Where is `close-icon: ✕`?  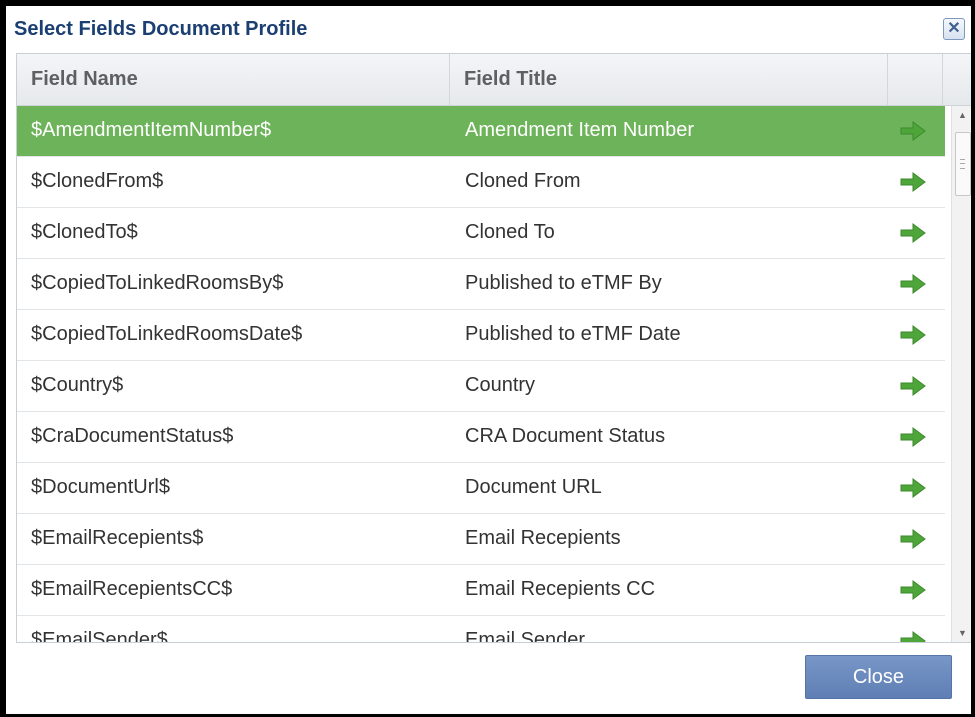
close-icon: ✕ is located at coordinates (954, 29).